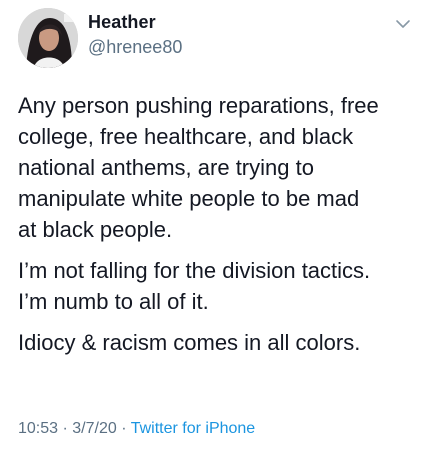 The height and width of the screenshot is (450, 426). I want to click on tweet-meta: 10:53 · 3/7/20 · Twitter for iPhone, so click(136, 429).